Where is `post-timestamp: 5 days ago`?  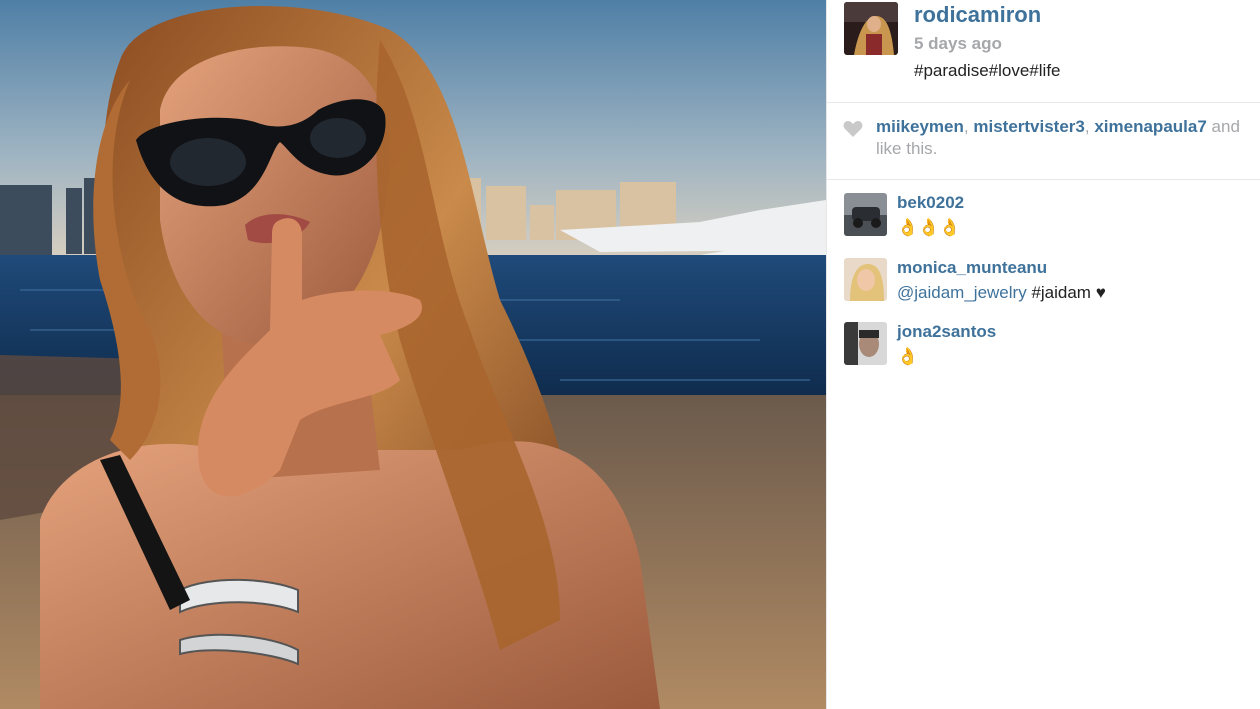
post-timestamp: 5 days ago is located at coordinates (958, 44).